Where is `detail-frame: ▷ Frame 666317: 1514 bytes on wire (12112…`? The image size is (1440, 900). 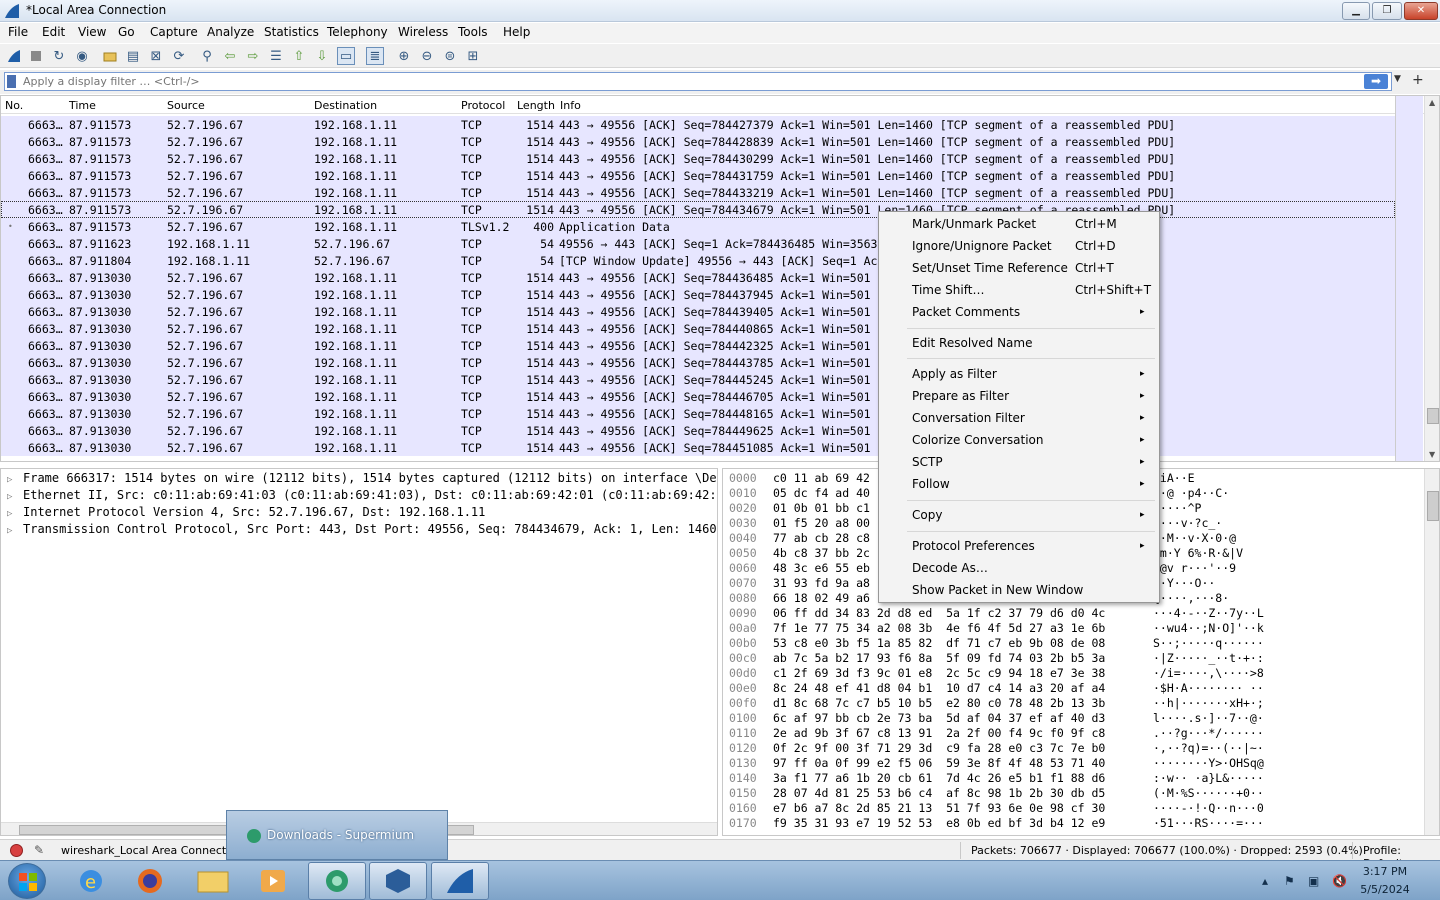 detail-frame: ▷ Frame 666317: 1514 bytes on wire (12112… is located at coordinates (362, 479).